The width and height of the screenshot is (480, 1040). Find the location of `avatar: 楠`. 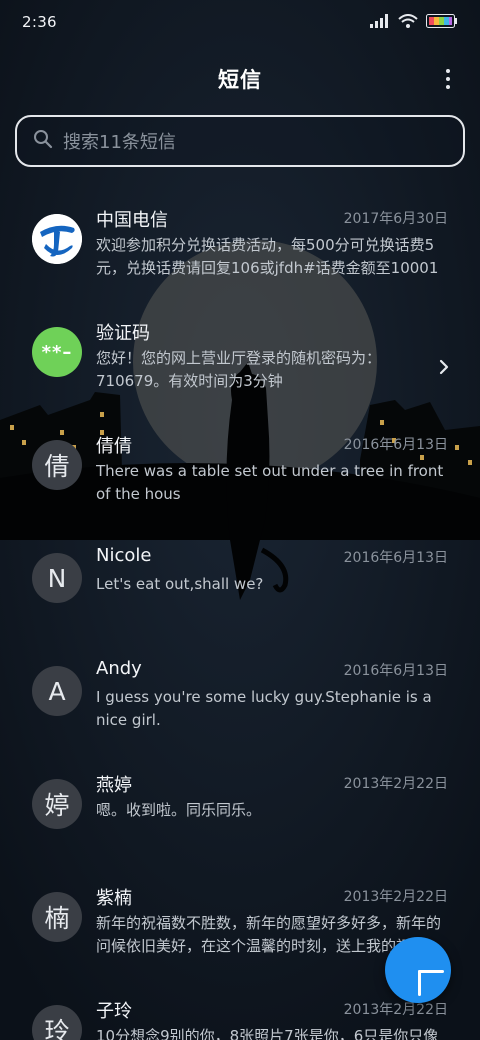

avatar: 楠 is located at coordinates (57, 917).